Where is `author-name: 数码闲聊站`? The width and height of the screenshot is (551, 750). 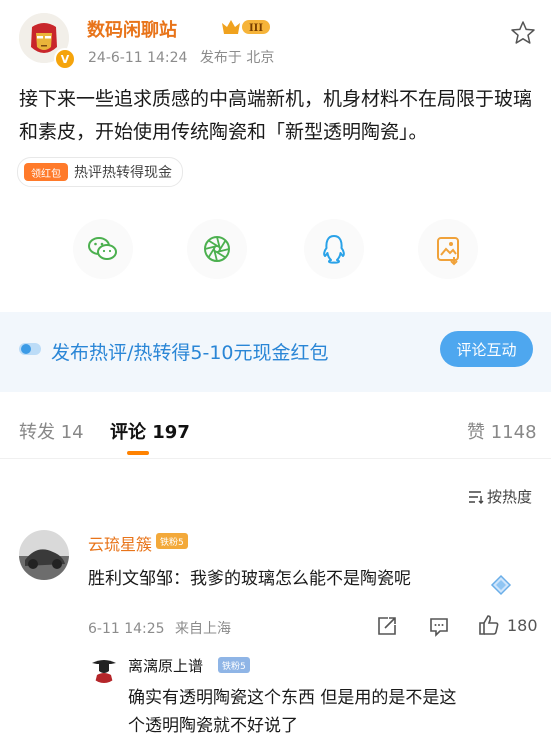 author-name: 数码闲聊站 is located at coordinates (132, 29).